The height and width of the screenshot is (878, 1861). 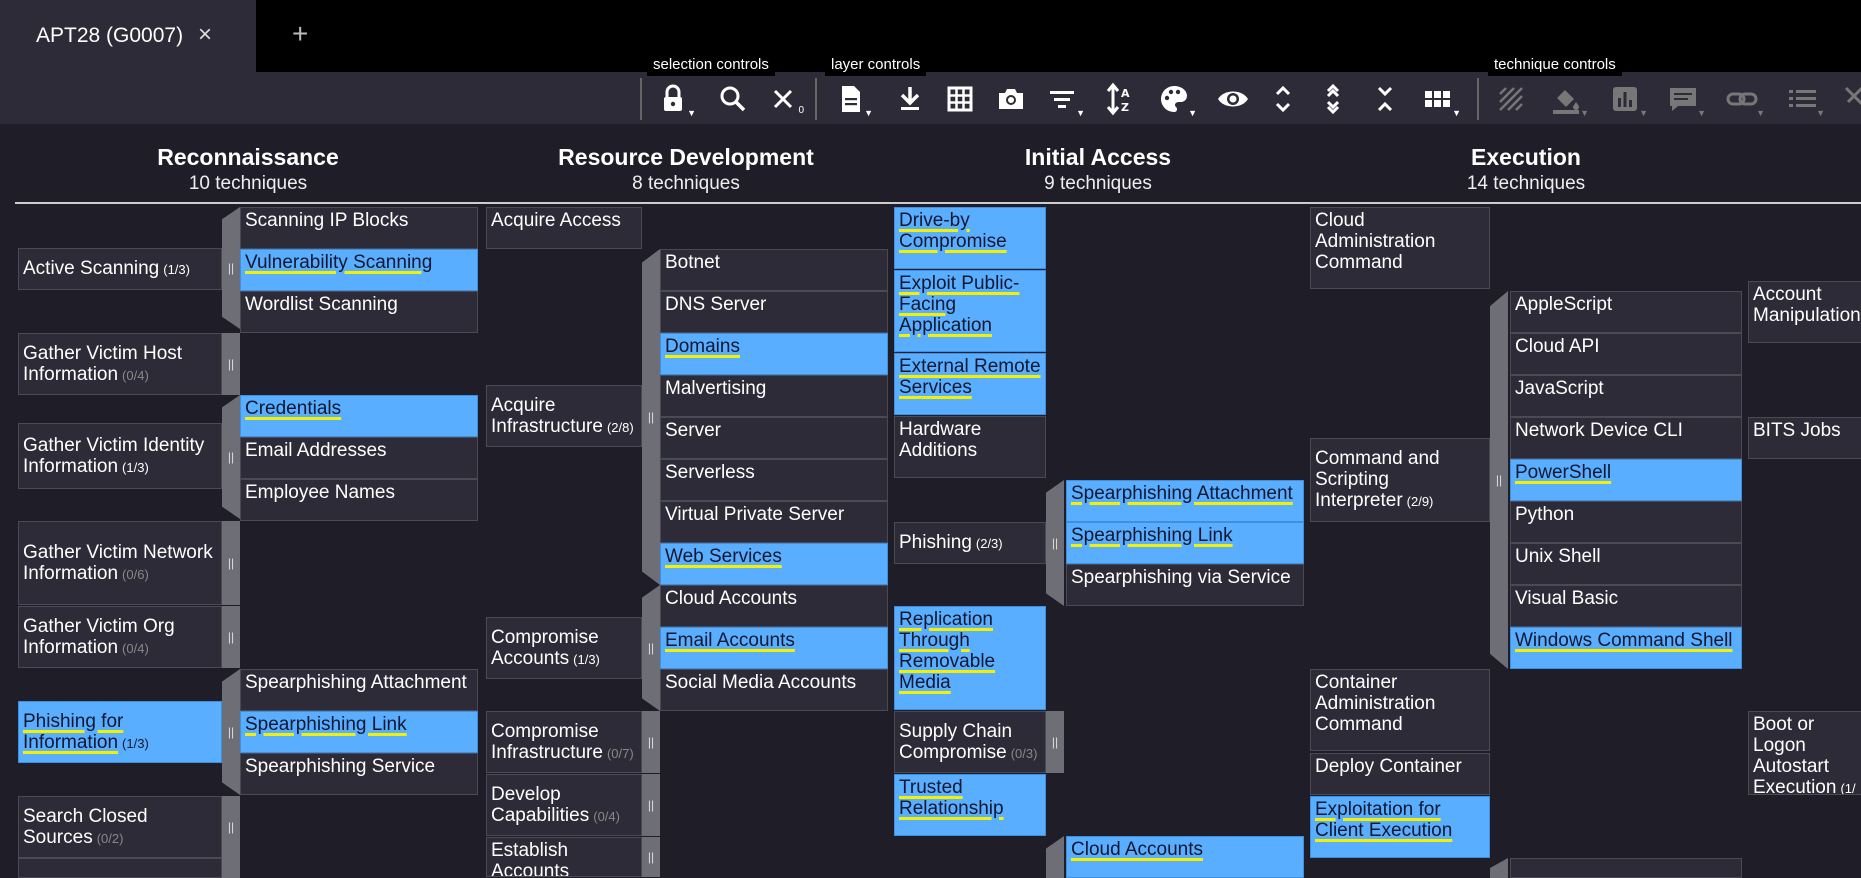 I want to click on lock-icon: ▼, so click(x=675, y=99).